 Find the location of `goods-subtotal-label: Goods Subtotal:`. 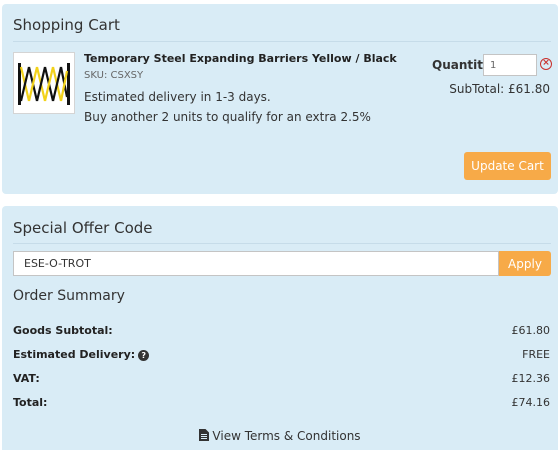

goods-subtotal-label: Goods Subtotal: is located at coordinates (63, 330).